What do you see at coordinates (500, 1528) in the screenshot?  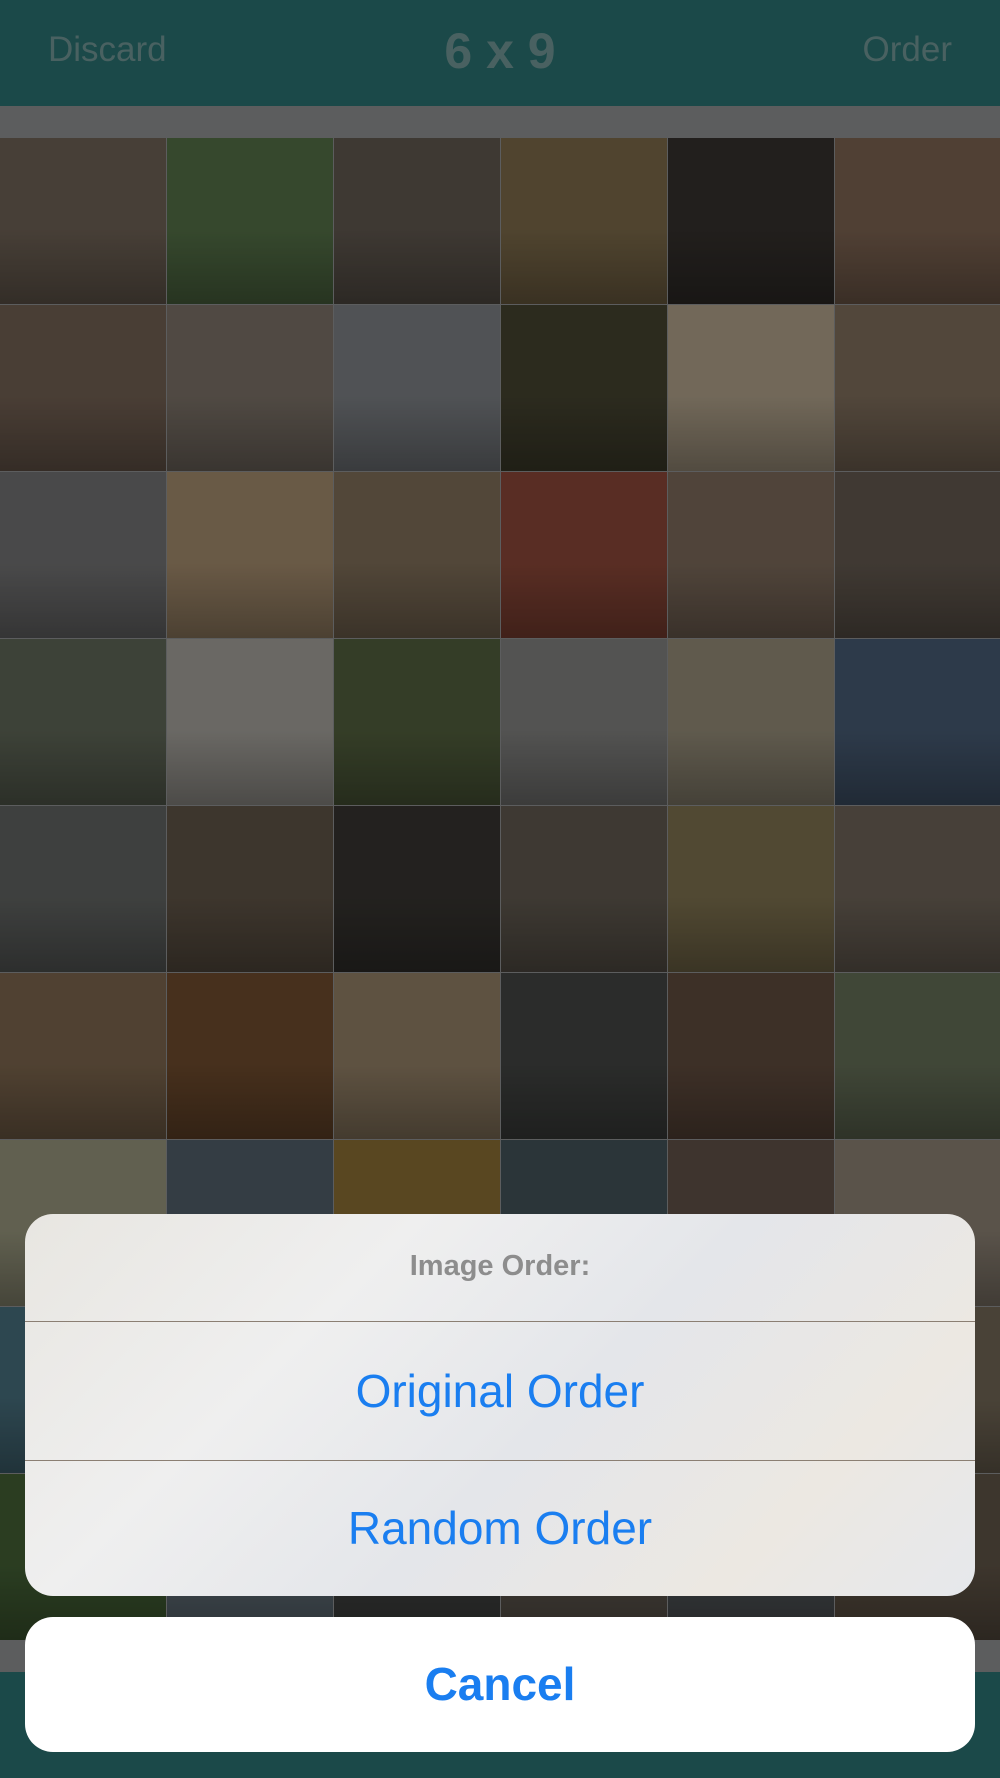 I see `random-order-button: Random Order` at bounding box center [500, 1528].